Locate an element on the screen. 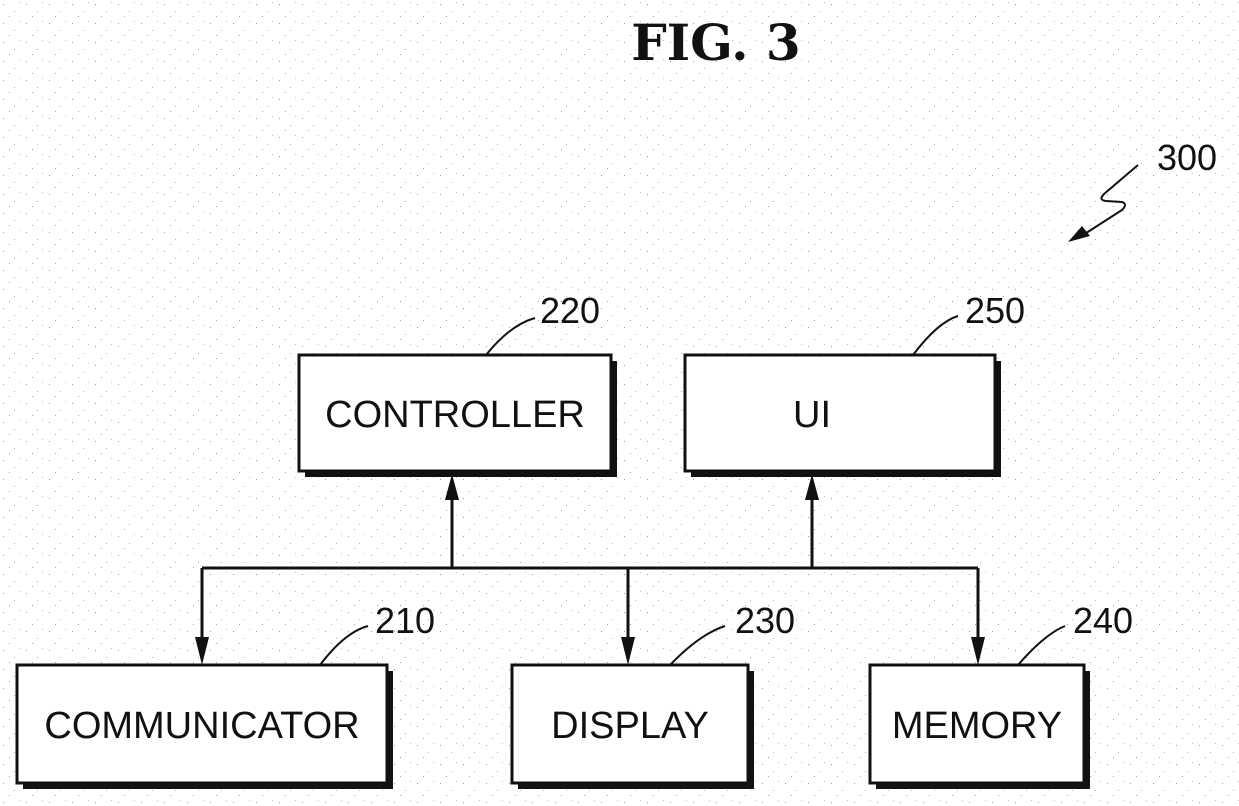 This screenshot has height=806, width=1239. ui-ref: 250 is located at coordinates (995, 310).